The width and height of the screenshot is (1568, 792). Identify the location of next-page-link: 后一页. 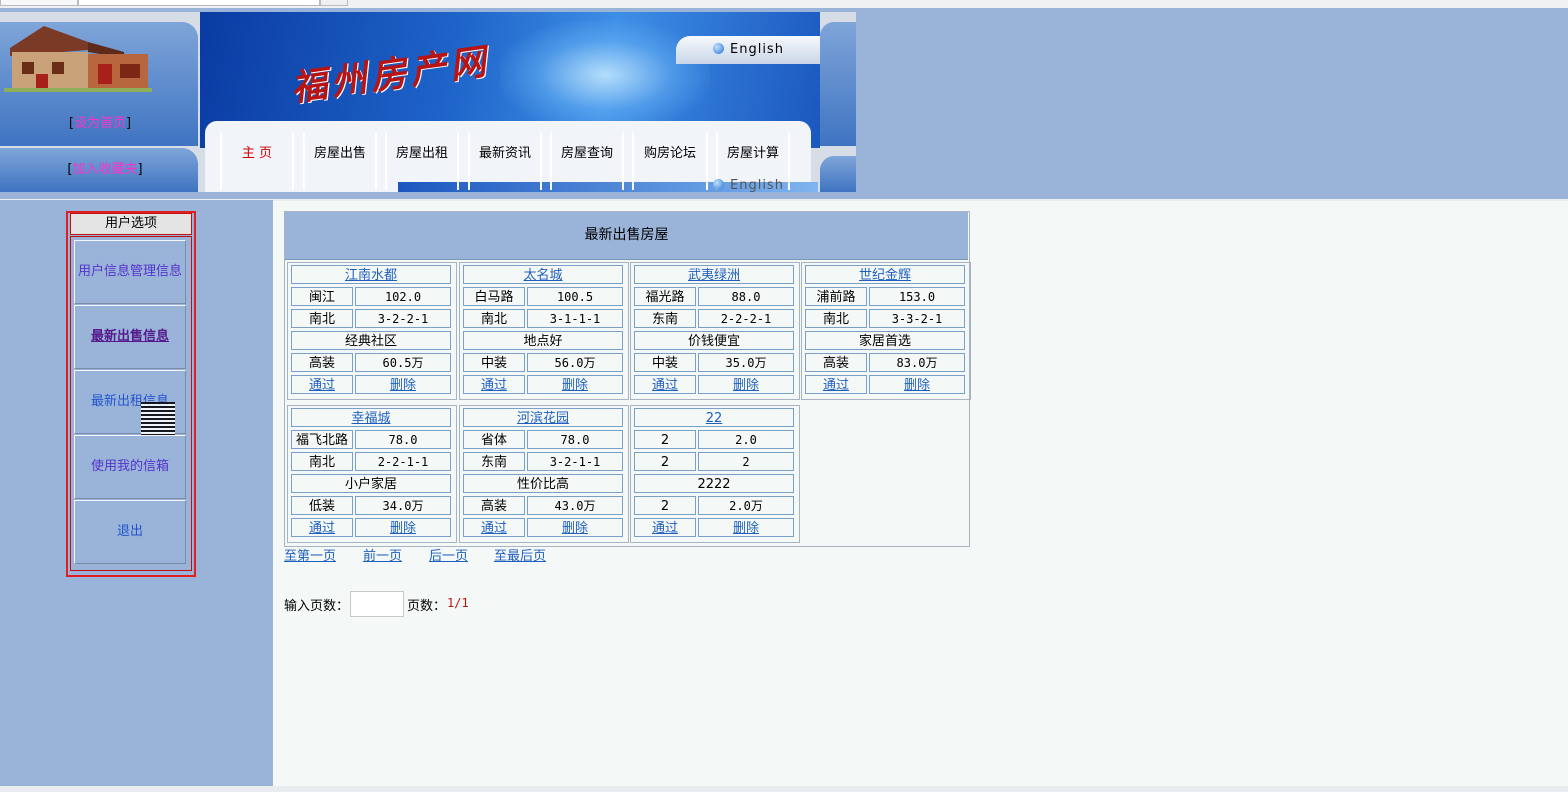
(448, 554).